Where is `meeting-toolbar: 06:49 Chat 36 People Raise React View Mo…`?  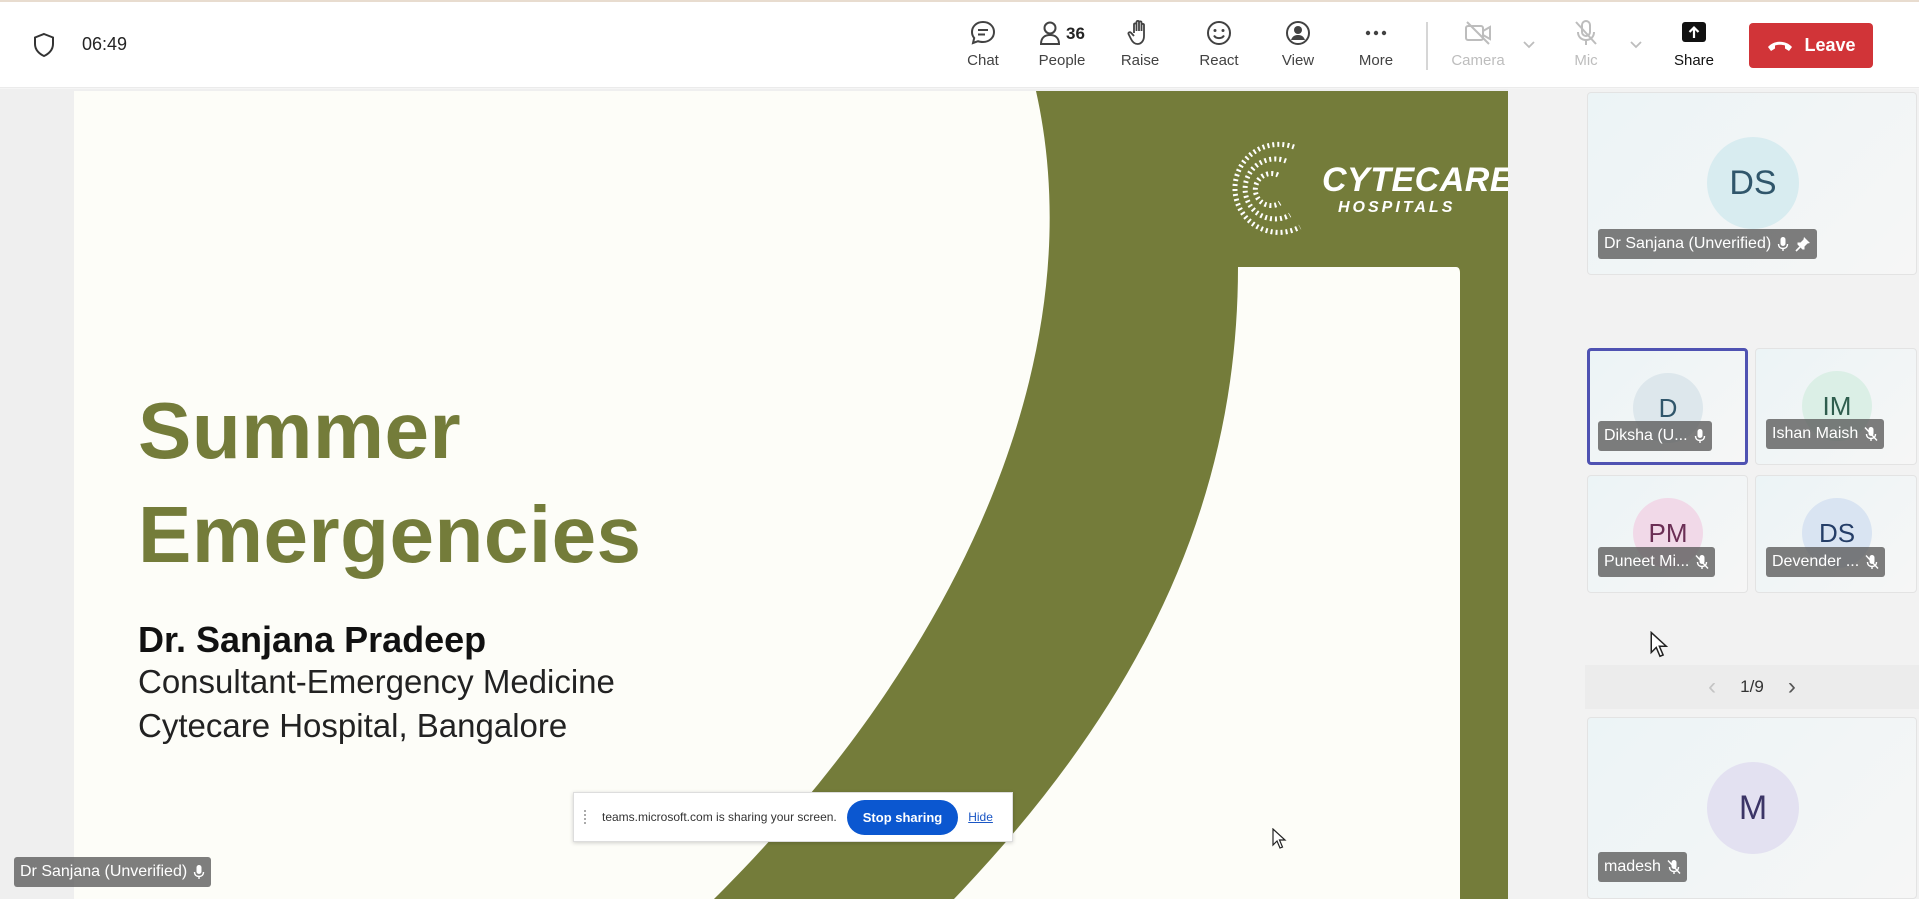 meeting-toolbar: 06:49 Chat 36 People Raise React View Mo… is located at coordinates (959, 44).